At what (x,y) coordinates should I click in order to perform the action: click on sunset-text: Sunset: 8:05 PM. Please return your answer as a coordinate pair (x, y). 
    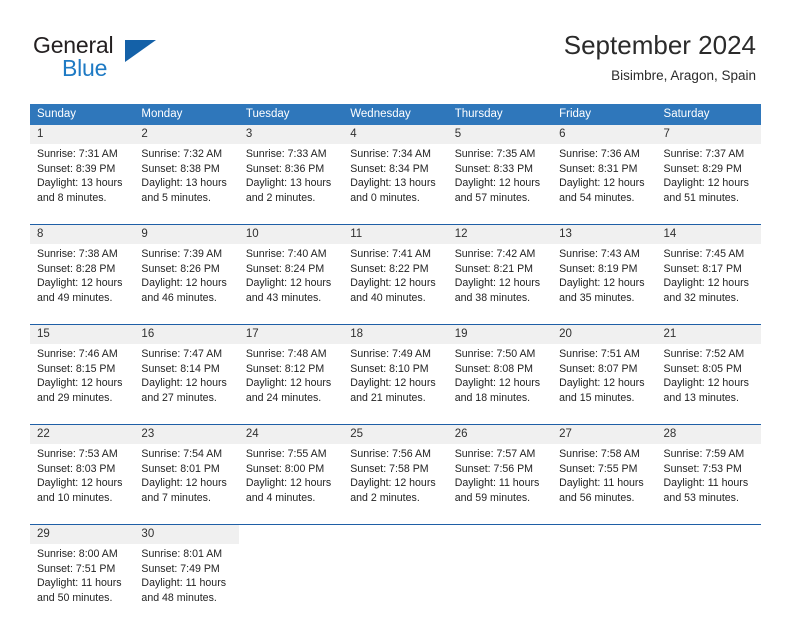
    Looking at the image, I should click on (702, 368).